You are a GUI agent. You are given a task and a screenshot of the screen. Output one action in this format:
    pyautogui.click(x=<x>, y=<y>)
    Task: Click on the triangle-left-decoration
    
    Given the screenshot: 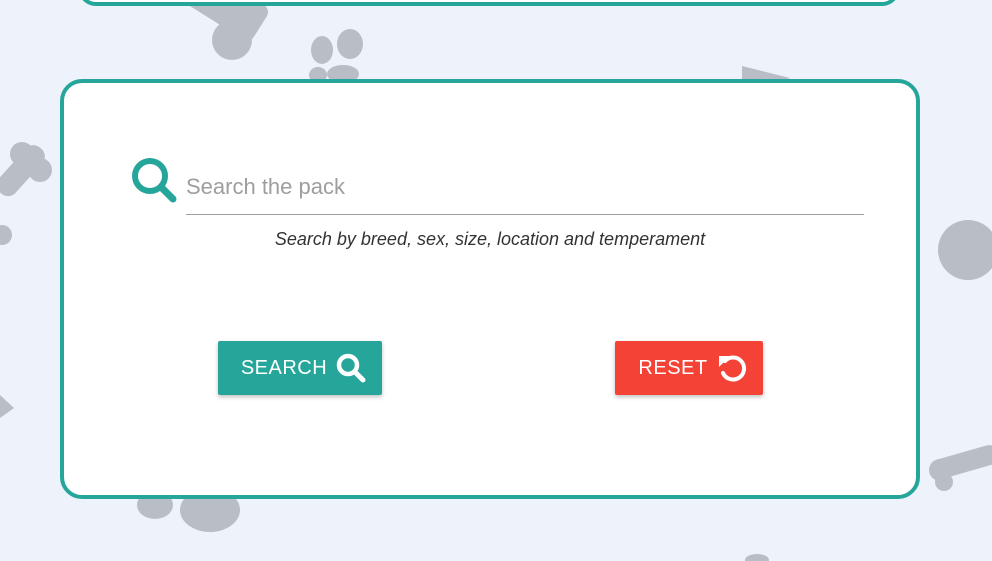 What is the action you would take?
    pyautogui.click(x=7, y=406)
    